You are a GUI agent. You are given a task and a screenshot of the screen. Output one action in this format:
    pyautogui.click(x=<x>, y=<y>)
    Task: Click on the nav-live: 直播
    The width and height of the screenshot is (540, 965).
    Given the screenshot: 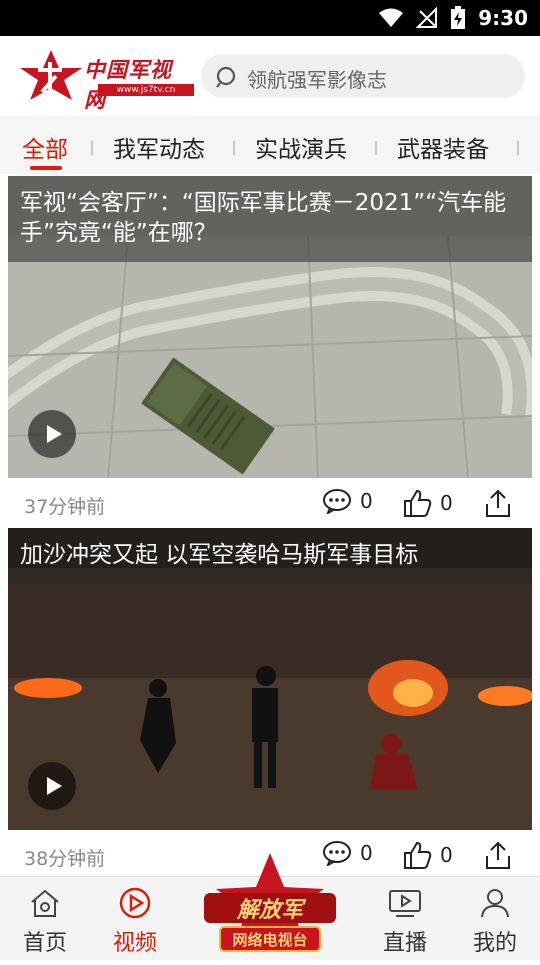 What is the action you would take?
    pyautogui.click(x=405, y=922)
    